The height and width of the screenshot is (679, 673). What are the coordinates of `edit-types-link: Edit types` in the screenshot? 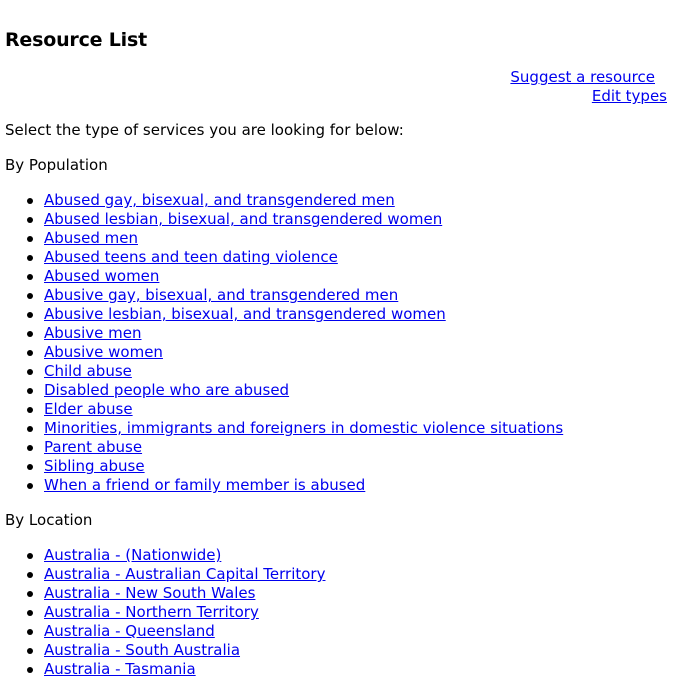 It's located at (588, 96).